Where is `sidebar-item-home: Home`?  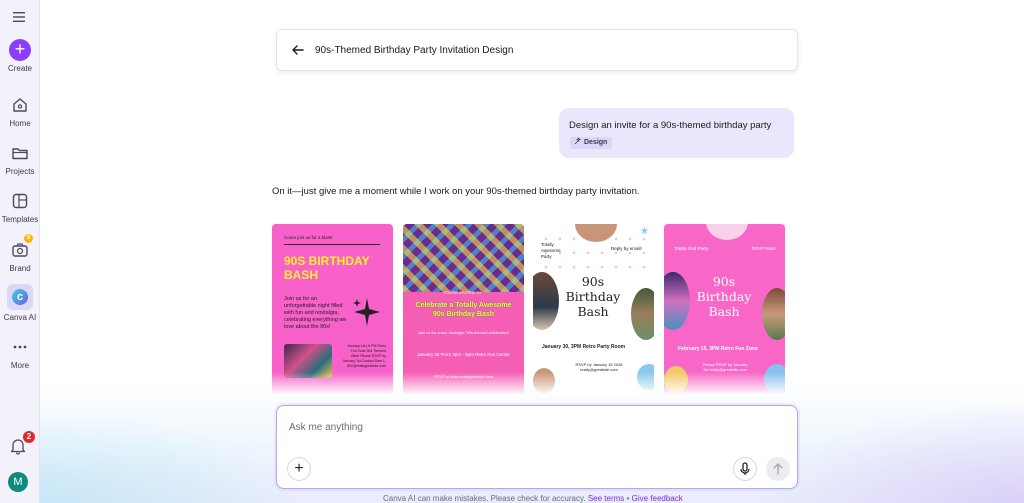 sidebar-item-home: Home is located at coordinates (20, 111).